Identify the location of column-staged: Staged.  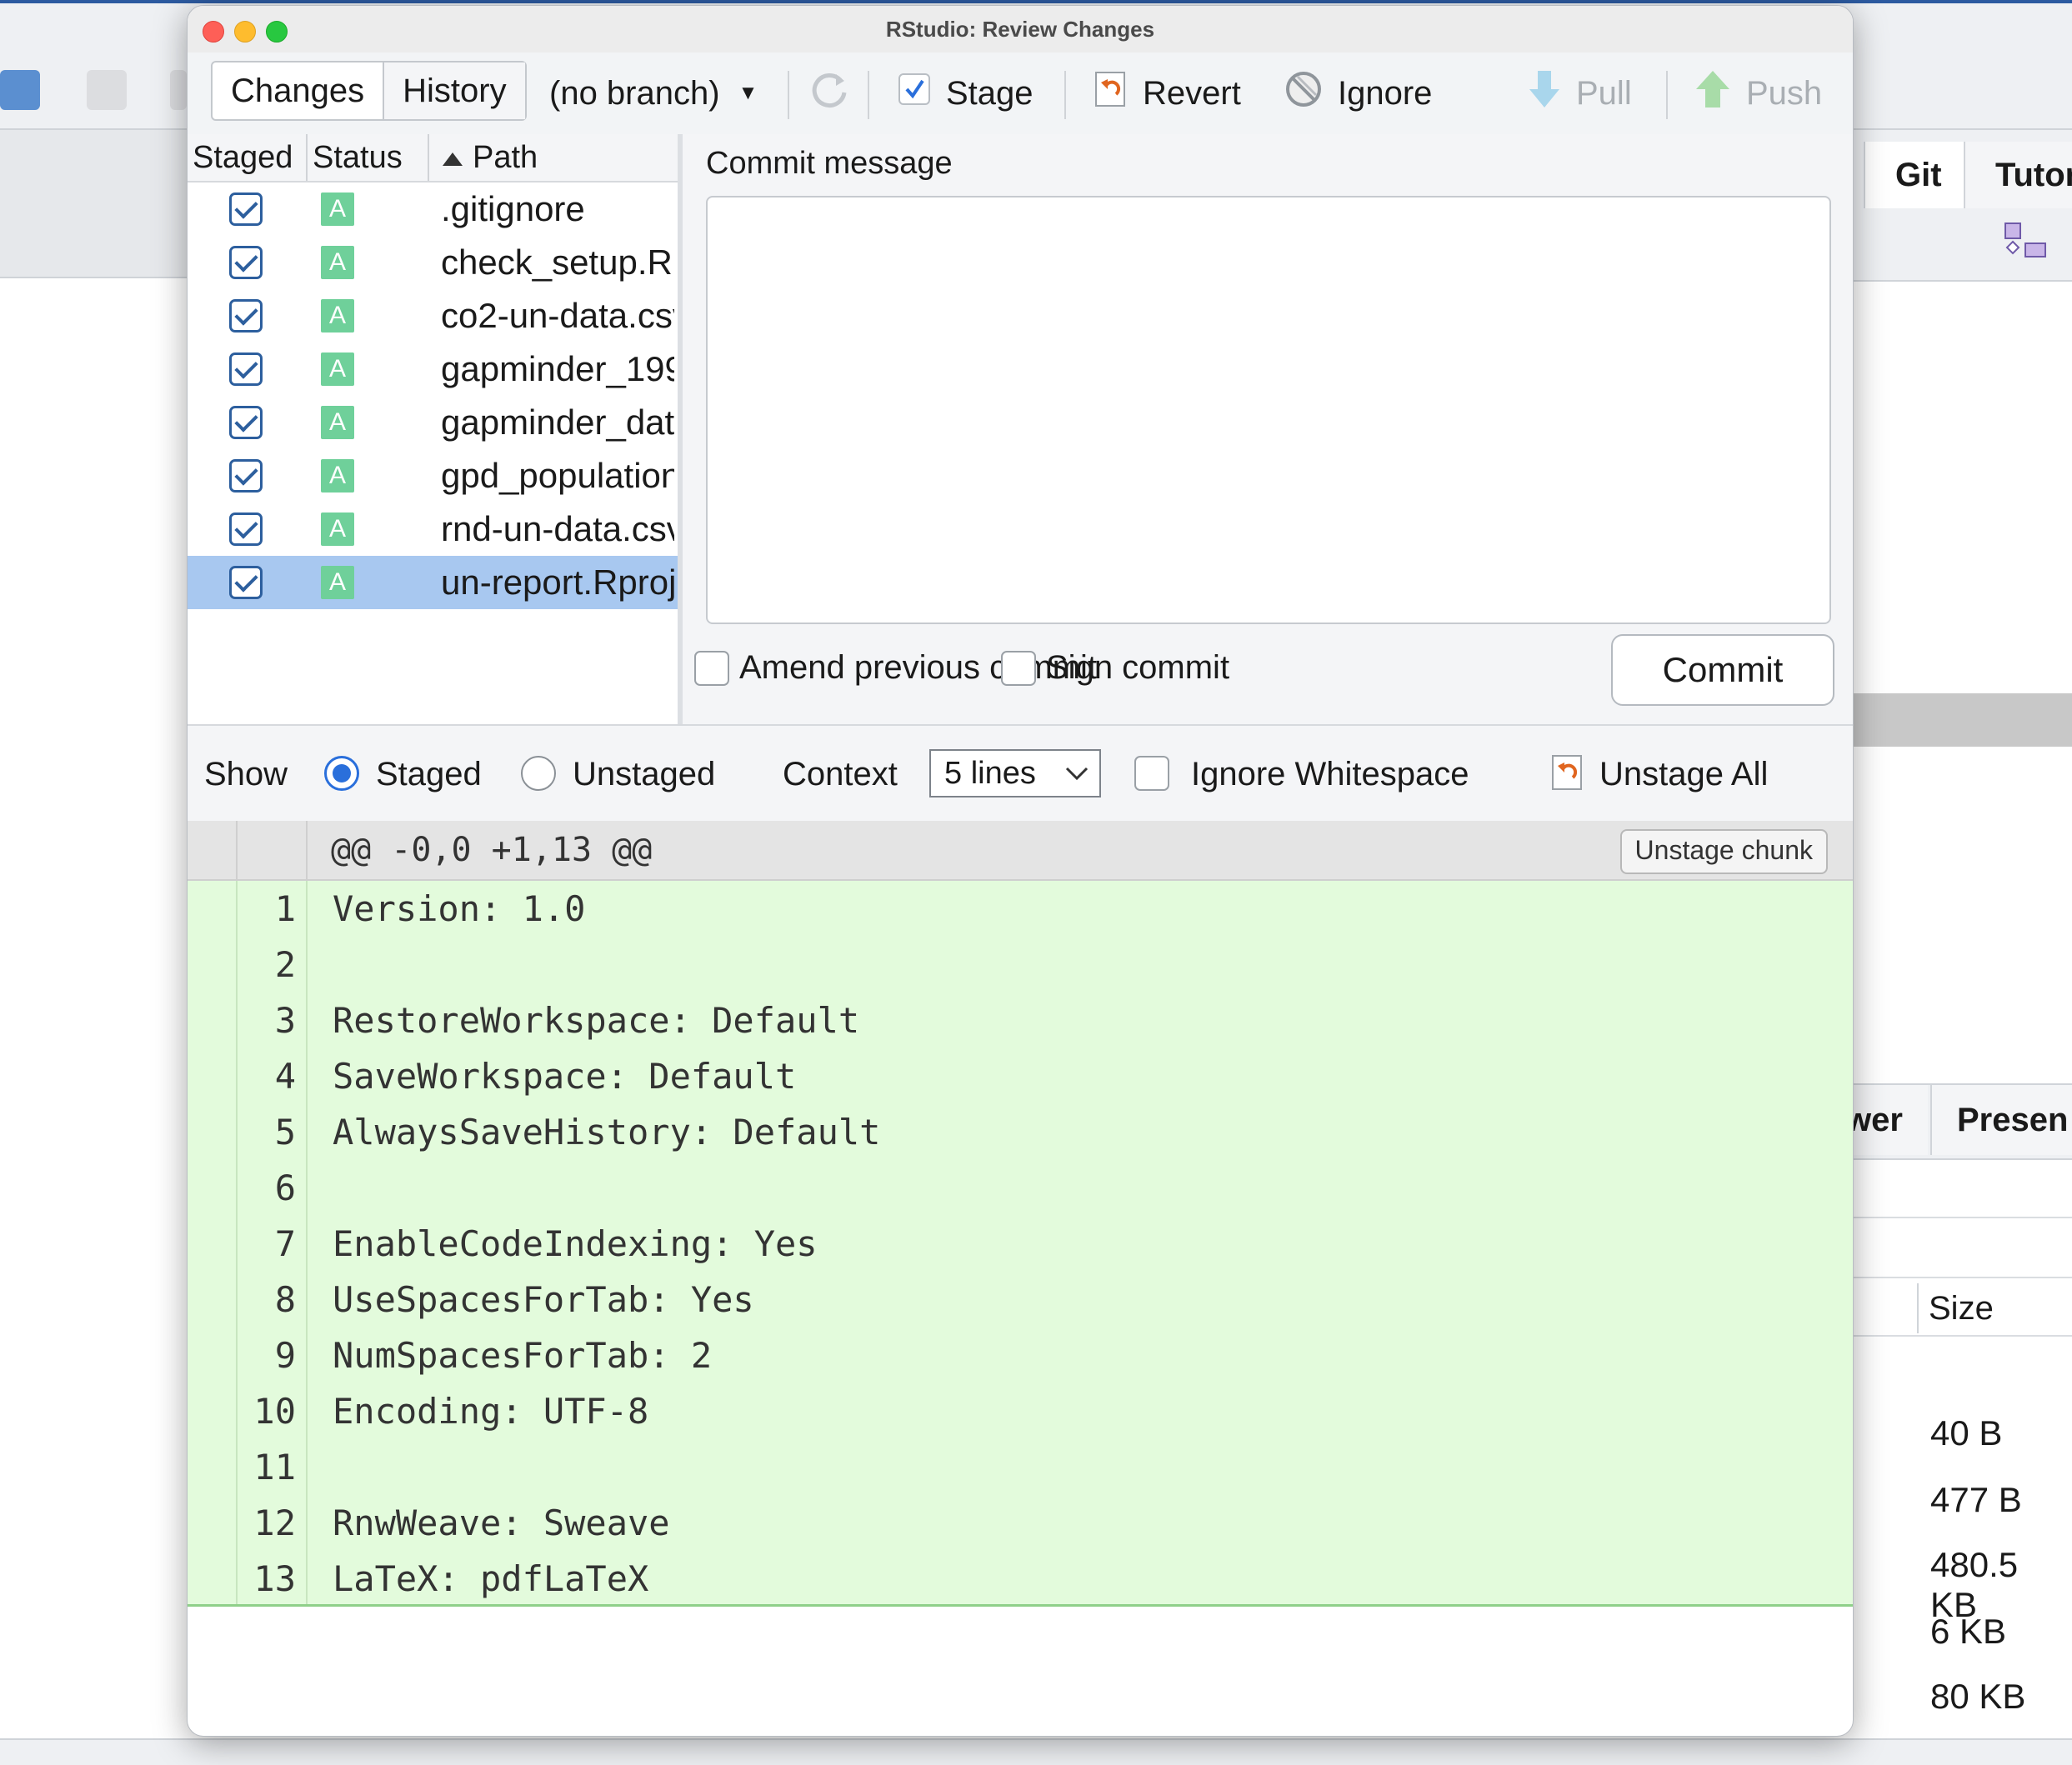
(243, 157).